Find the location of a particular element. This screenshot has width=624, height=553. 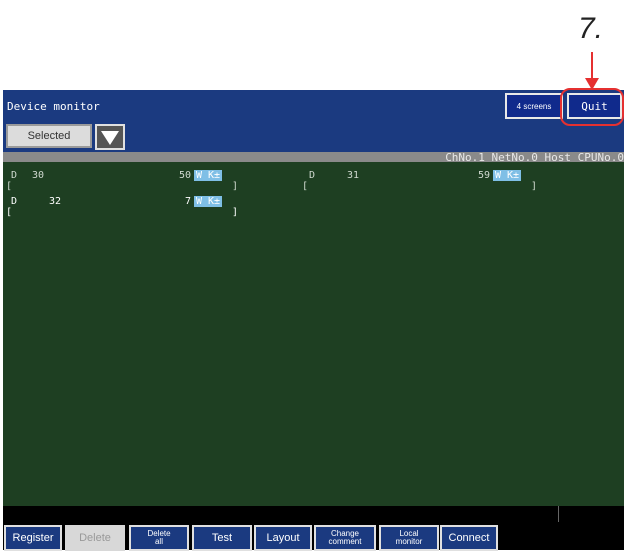

quit-highlight-ring is located at coordinates (592, 107).